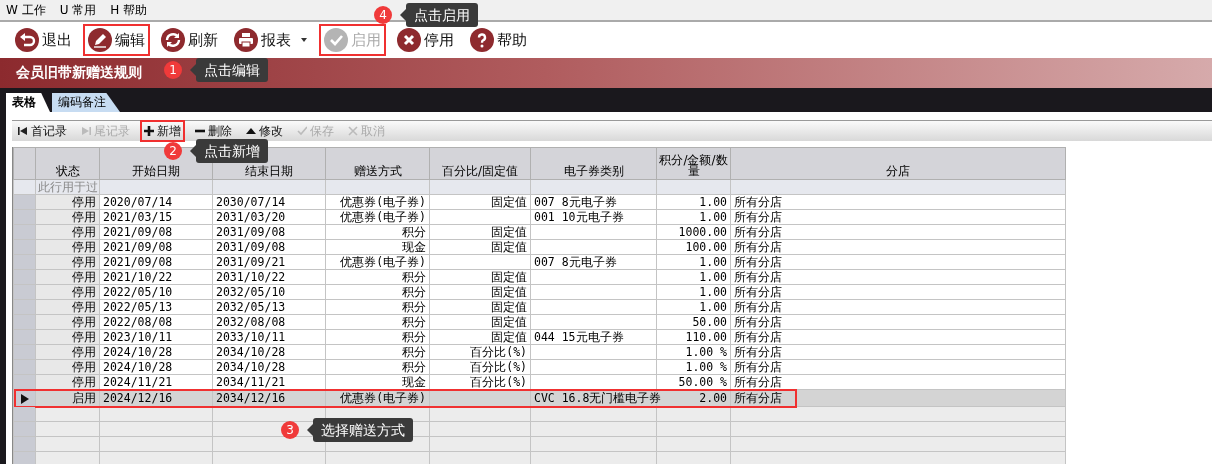  What do you see at coordinates (24, 163) in the screenshot?
I see `corner-cell` at bounding box center [24, 163].